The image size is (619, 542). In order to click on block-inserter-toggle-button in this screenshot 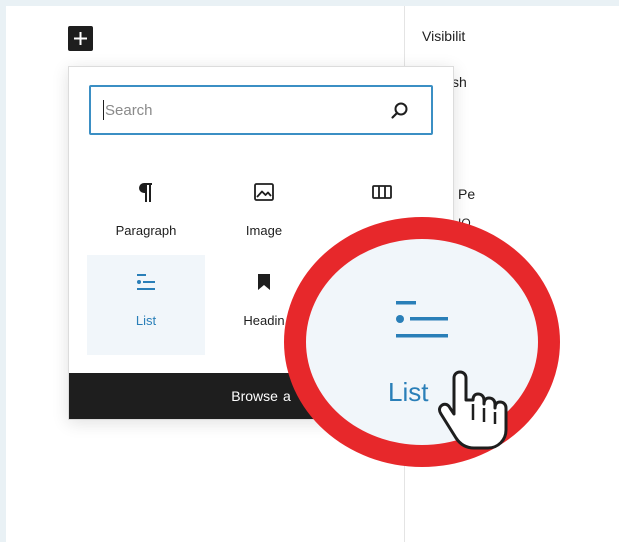, I will do `click(80, 38)`.